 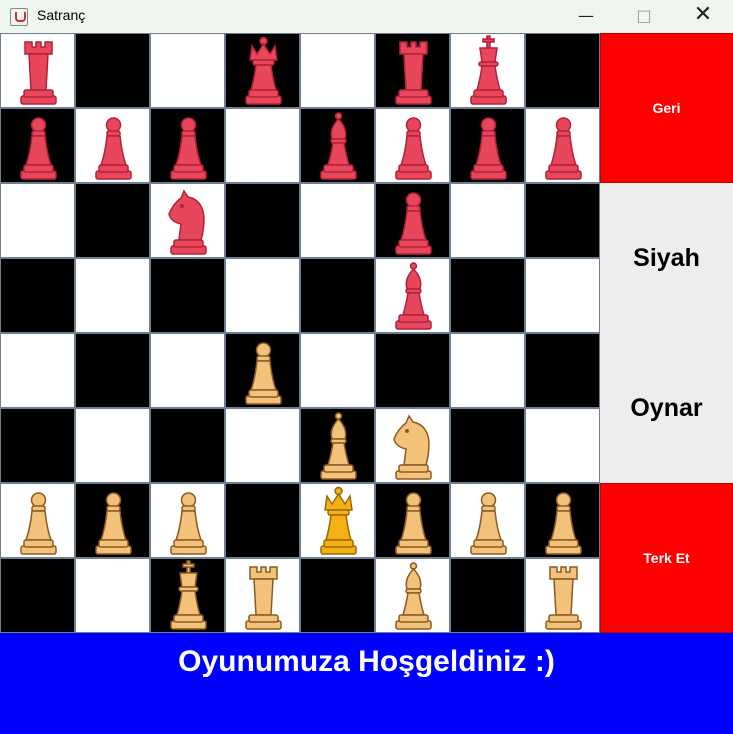 What do you see at coordinates (644, 16) in the screenshot?
I see `maximize-button: □` at bounding box center [644, 16].